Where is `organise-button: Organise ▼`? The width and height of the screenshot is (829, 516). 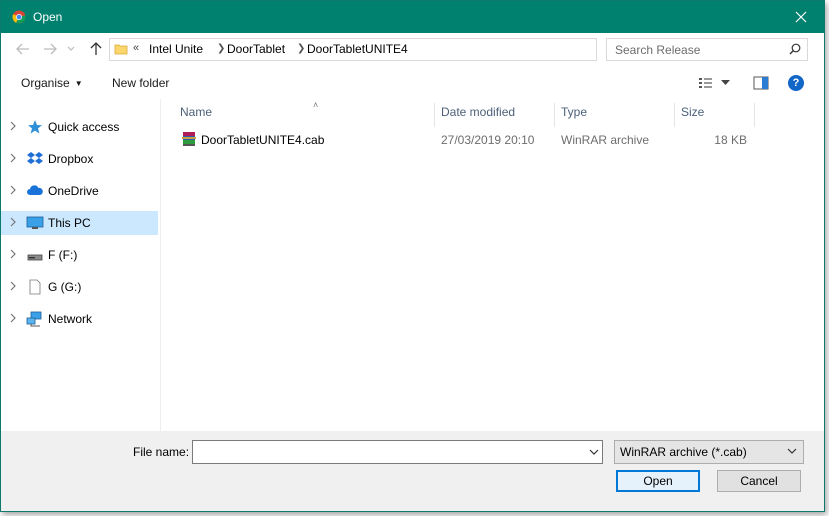 organise-button: Organise ▼ is located at coordinates (52, 83).